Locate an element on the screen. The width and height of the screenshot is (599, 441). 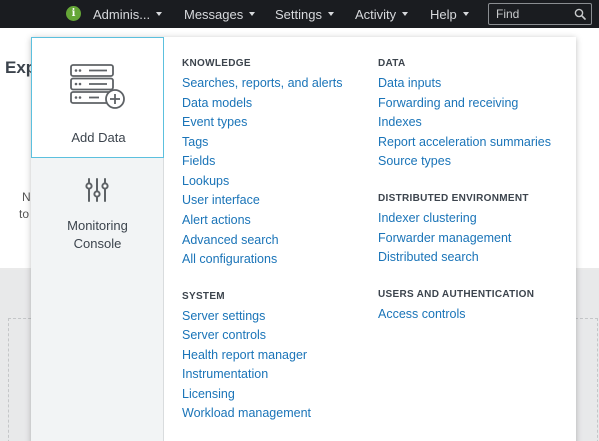
menu-link-lookups: Lookups is located at coordinates (205, 181).